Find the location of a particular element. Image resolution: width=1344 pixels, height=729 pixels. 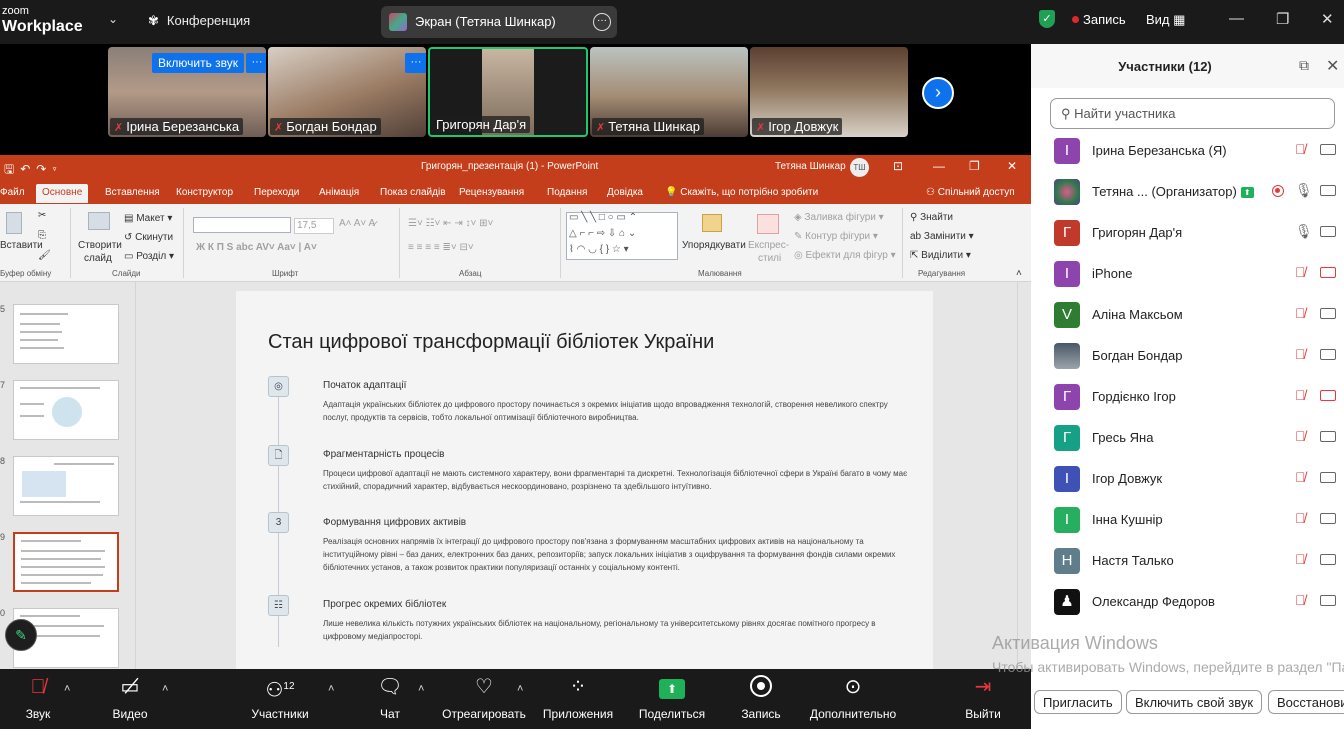

restore-button: Восстанови is located at coordinates (1306, 702).